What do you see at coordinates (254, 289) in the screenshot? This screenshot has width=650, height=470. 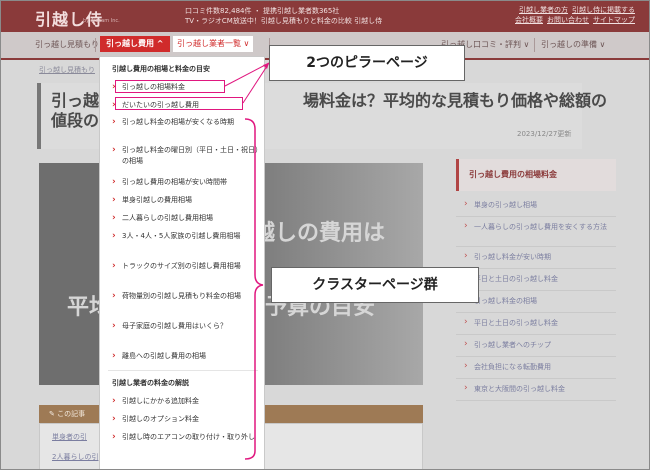 I see `cluster-brace` at bounding box center [254, 289].